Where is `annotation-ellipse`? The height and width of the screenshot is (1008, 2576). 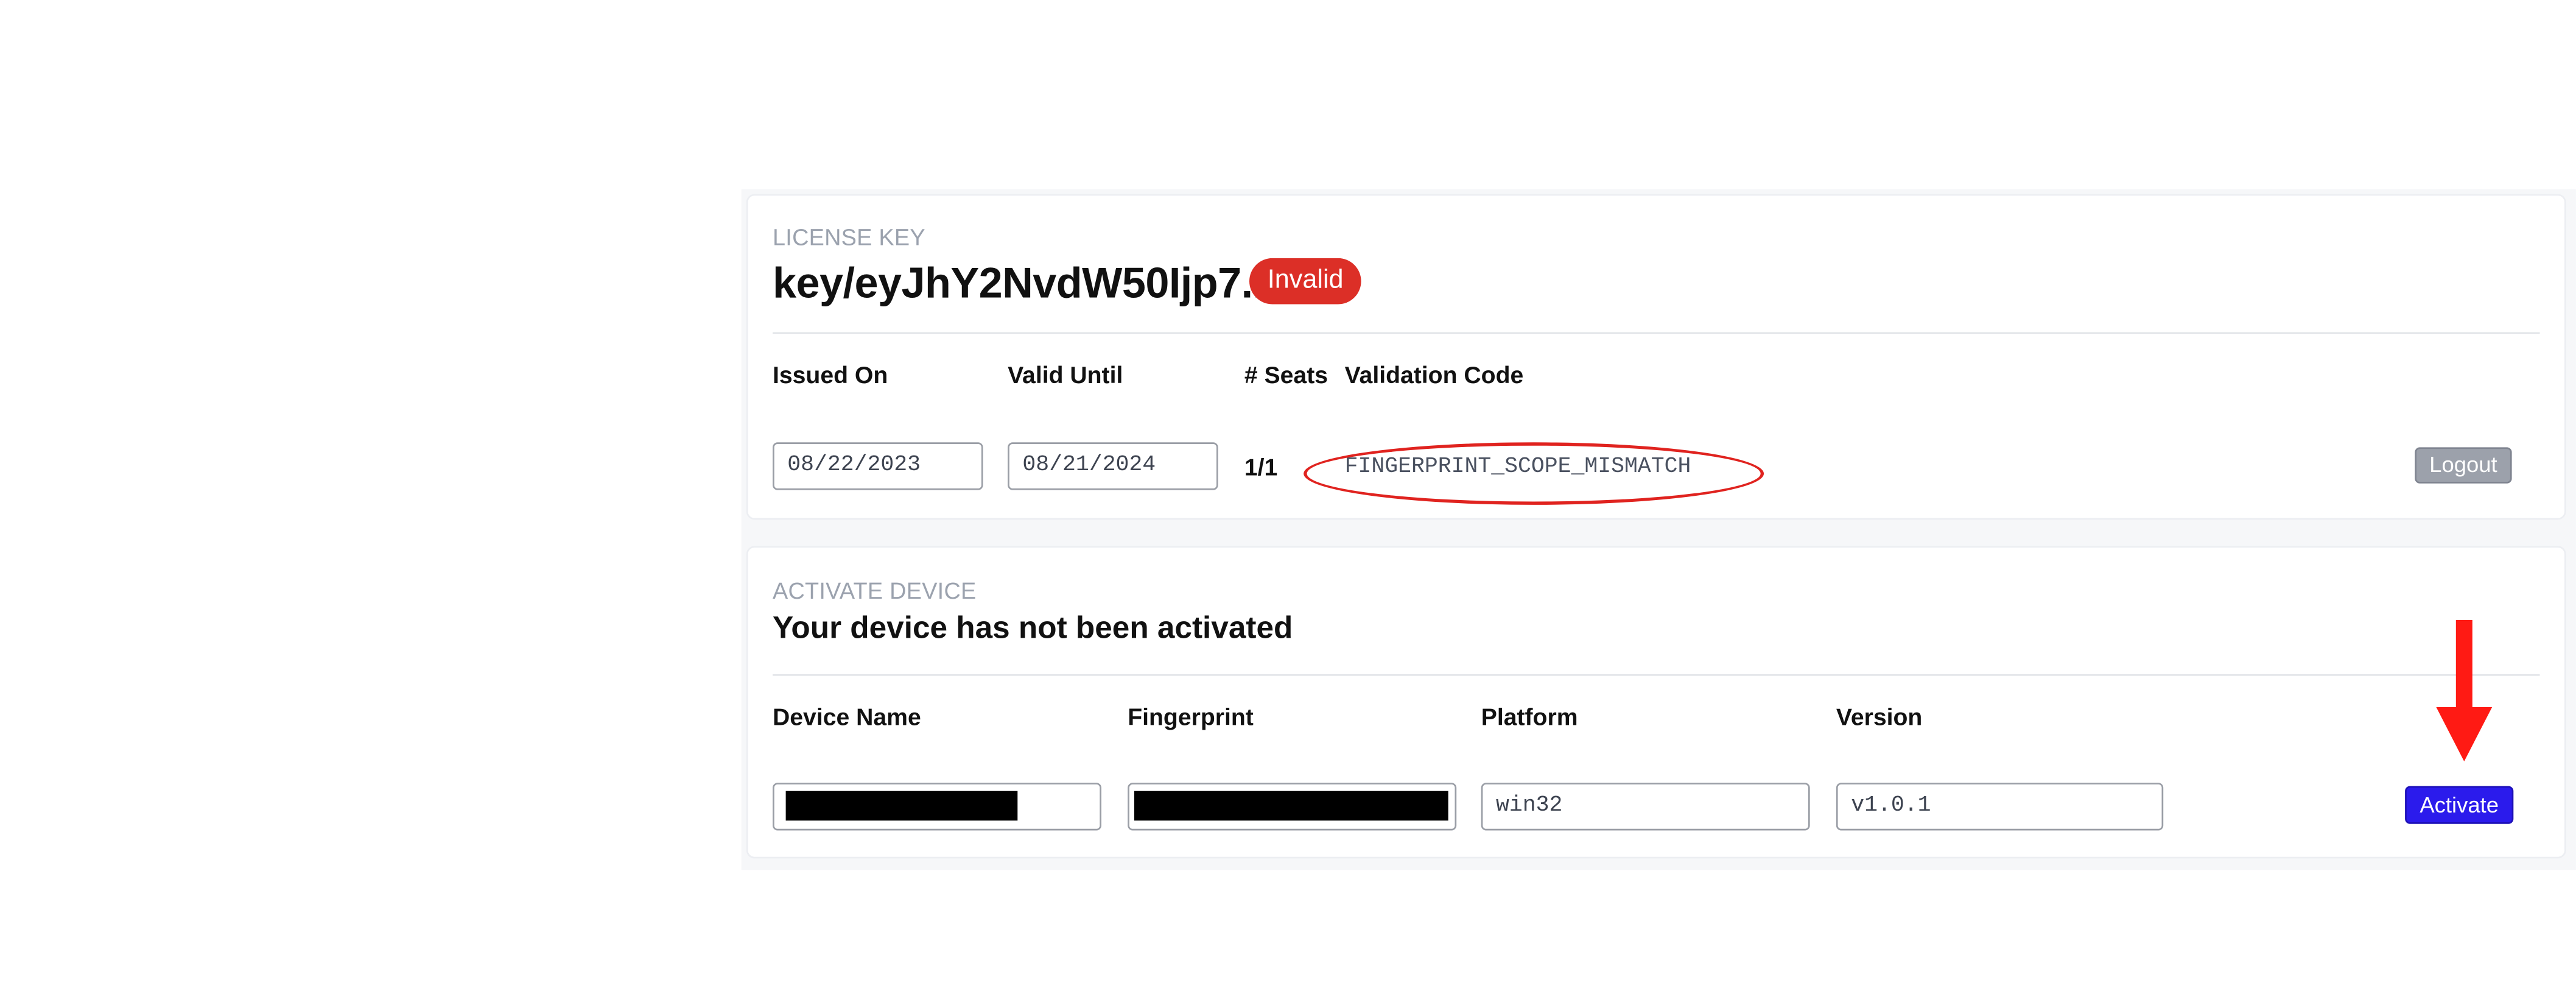 annotation-ellipse is located at coordinates (1534, 473).